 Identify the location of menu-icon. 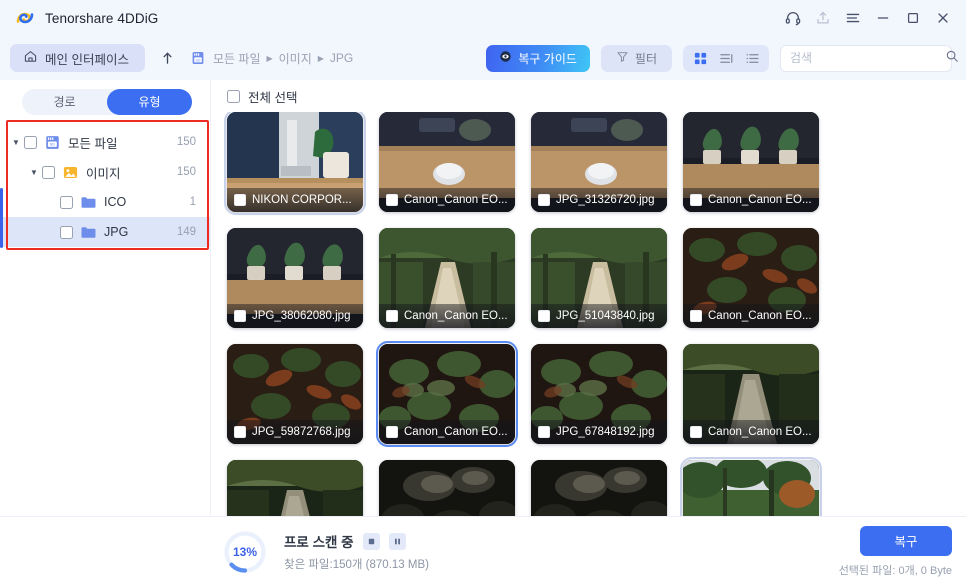
(853, 18).